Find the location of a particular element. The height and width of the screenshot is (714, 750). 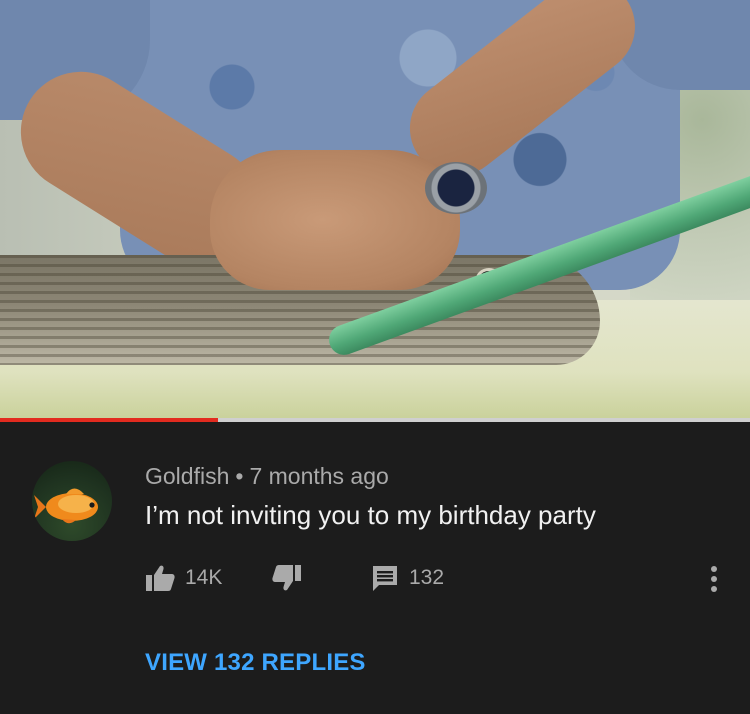

comment-timestamp: 7 months ago is located at coordinates (318, 476).